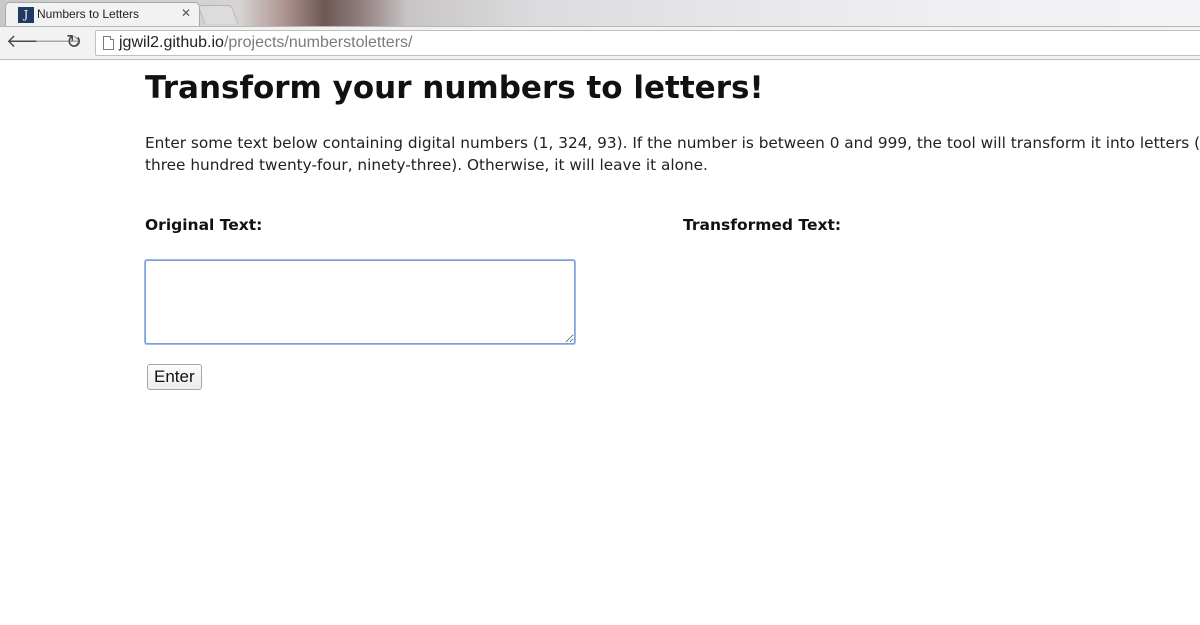 The width and height of the screenshot is (1200, 625). Describe the element at coordinates (923, 302) in the screenshot. I see `transformed-text-output` at that location.